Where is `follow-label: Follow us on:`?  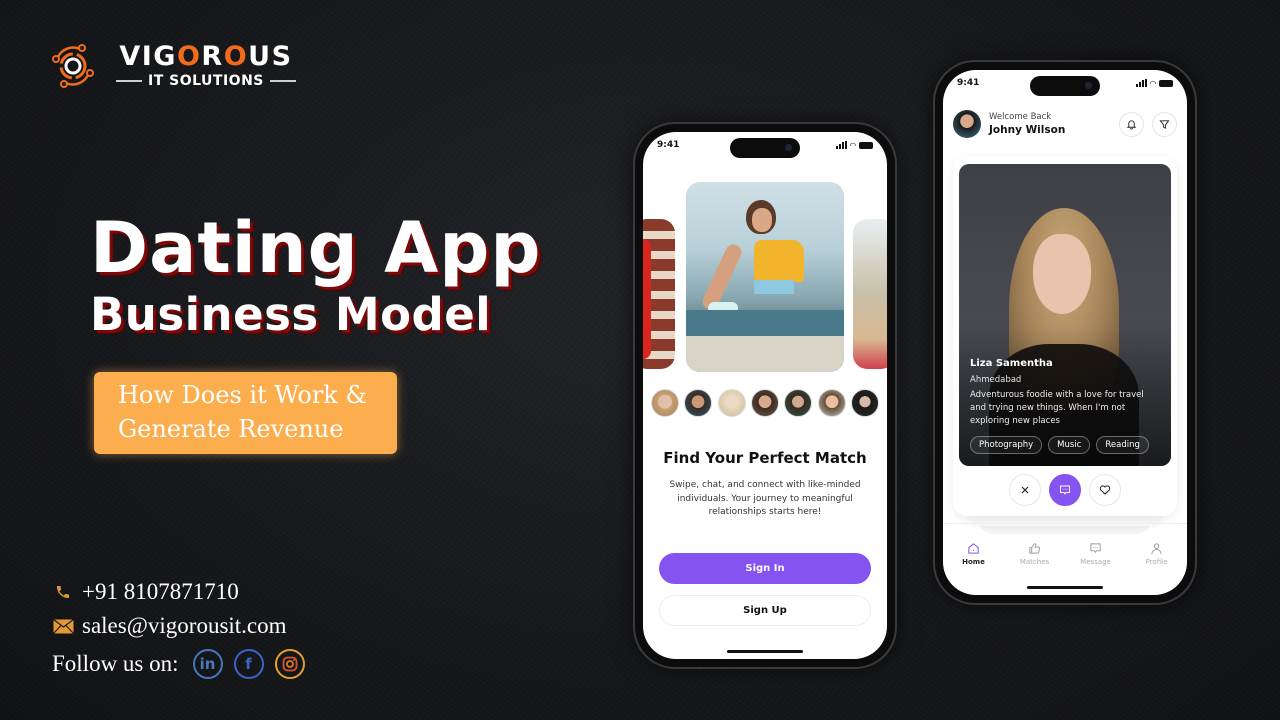 follow-label: Follow us on: is located at coordinates (115, 663).